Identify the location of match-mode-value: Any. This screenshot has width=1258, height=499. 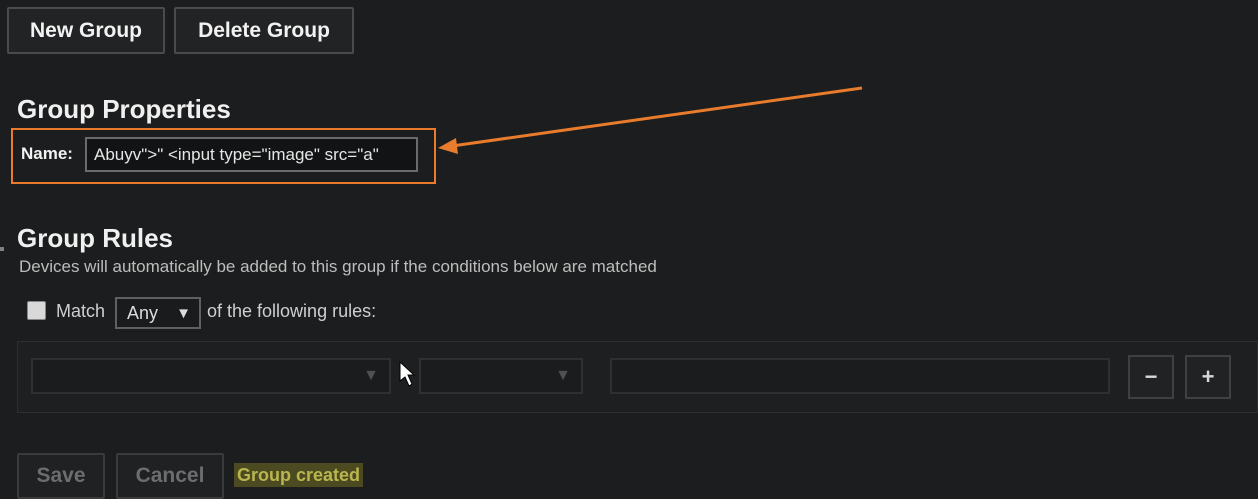
(143, 312).